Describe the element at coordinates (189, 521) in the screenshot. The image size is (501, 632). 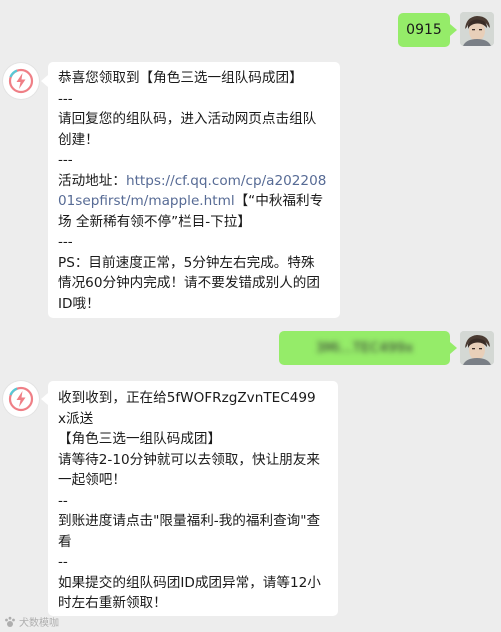
I see `message-line: 到账进度请点击"限量福利-我的福利查询"查` at that location.